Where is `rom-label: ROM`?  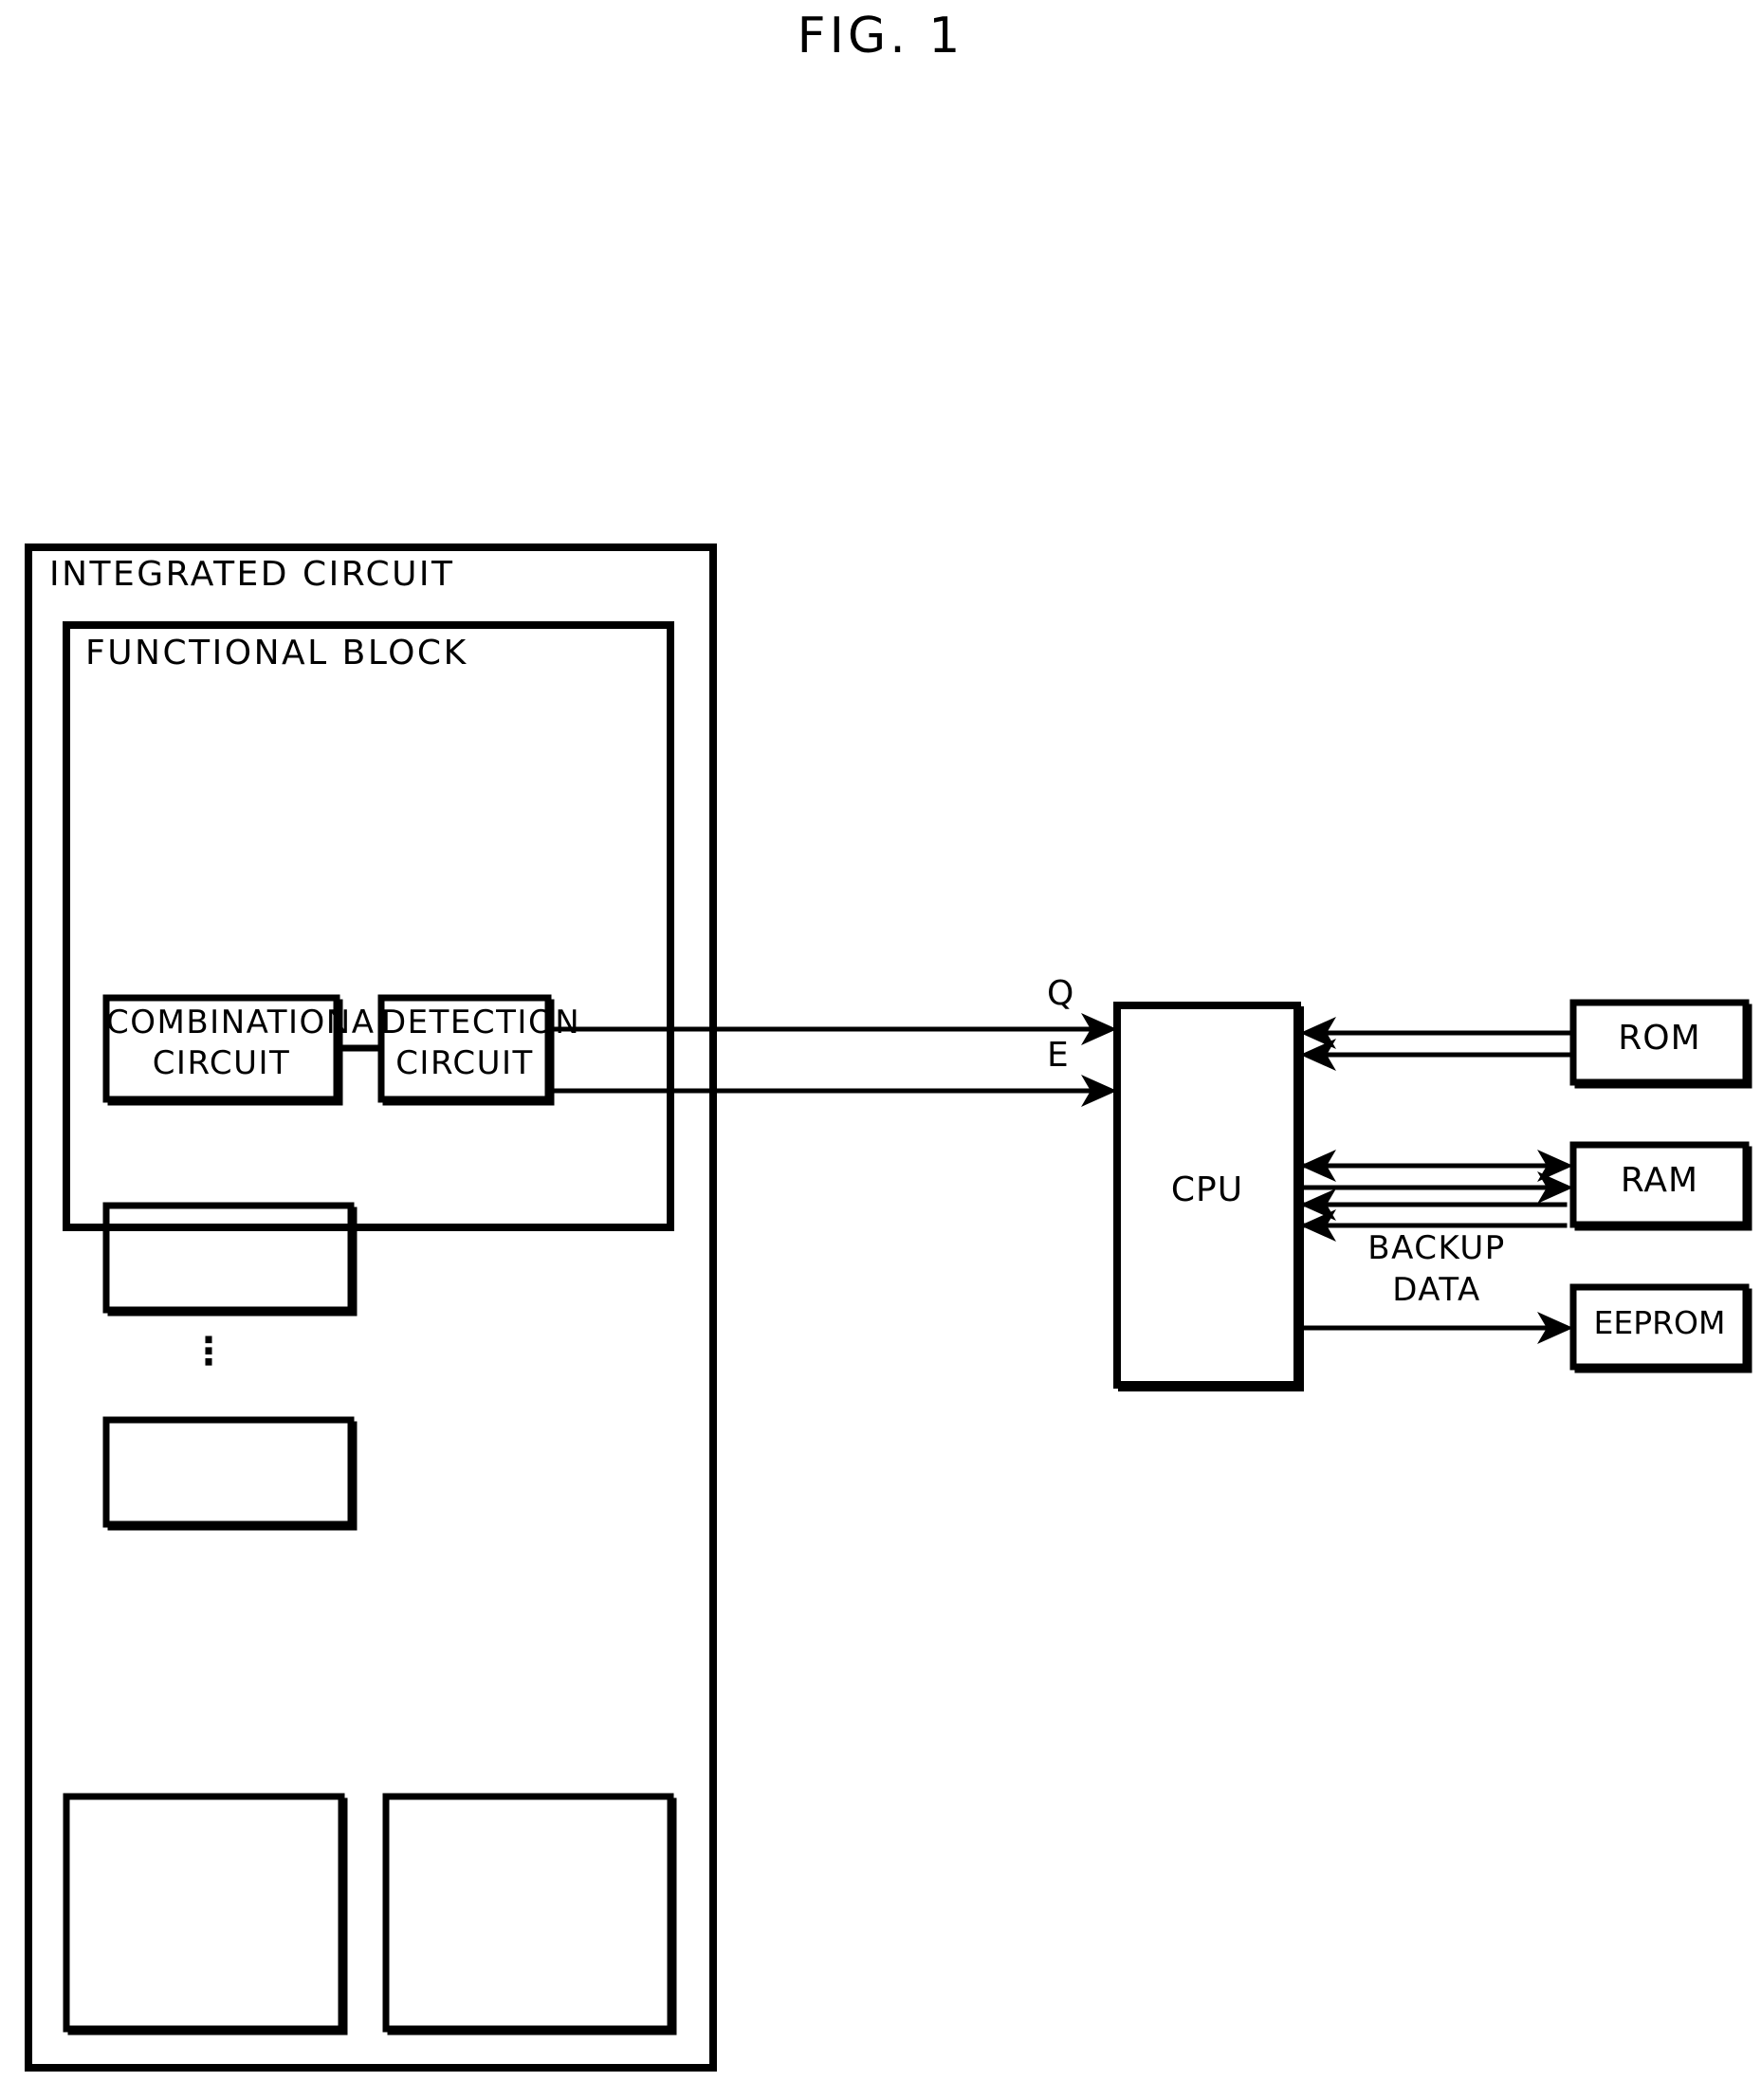 rom-label: ROM is located at coordinates (1659, 1039).